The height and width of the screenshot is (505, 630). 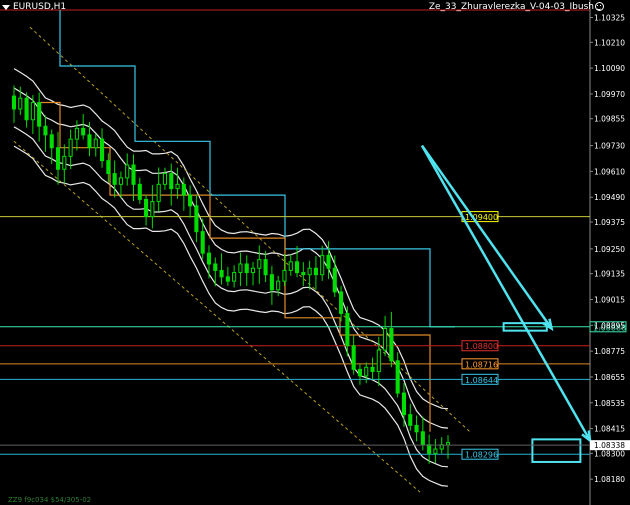 I want to click on y-tick-label: 1.09250, so click(x=609, y=249).